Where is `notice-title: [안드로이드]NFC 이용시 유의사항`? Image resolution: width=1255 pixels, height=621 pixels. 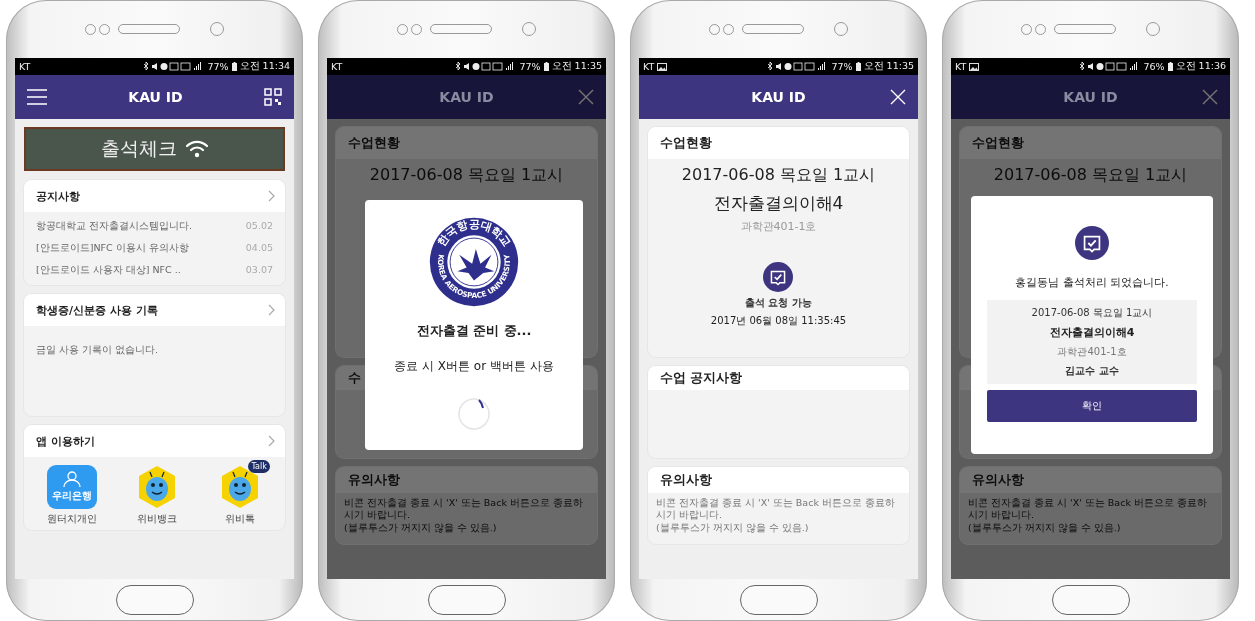 notice-title: [안드로이드]NFC 이용시 유의사항 is located at coordinates (112, 248).